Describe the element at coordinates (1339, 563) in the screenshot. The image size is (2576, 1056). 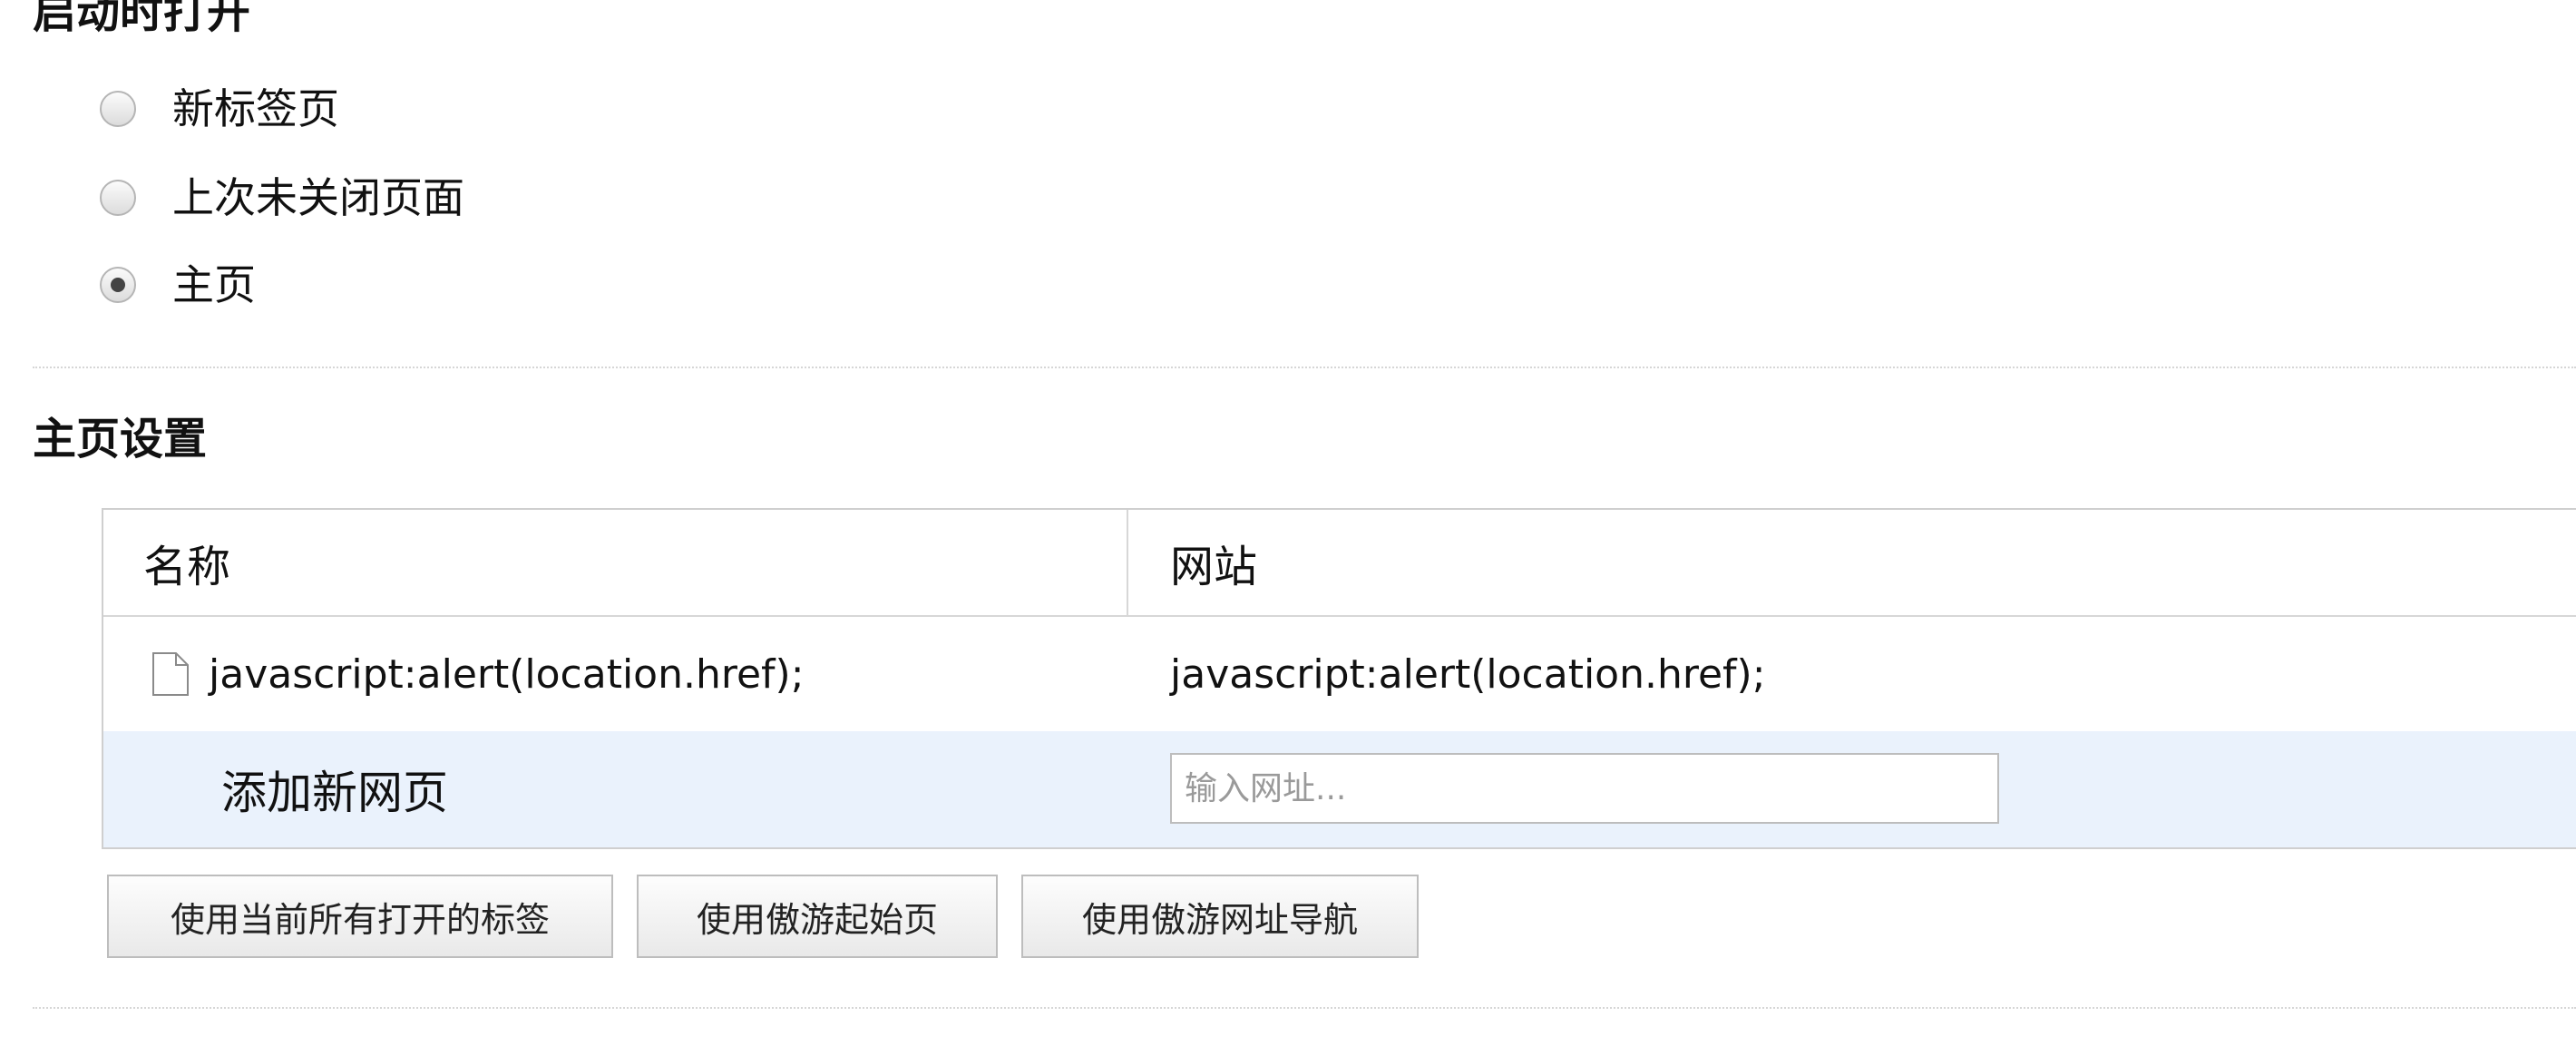
I see `table-header: 名称 网站` at that location.